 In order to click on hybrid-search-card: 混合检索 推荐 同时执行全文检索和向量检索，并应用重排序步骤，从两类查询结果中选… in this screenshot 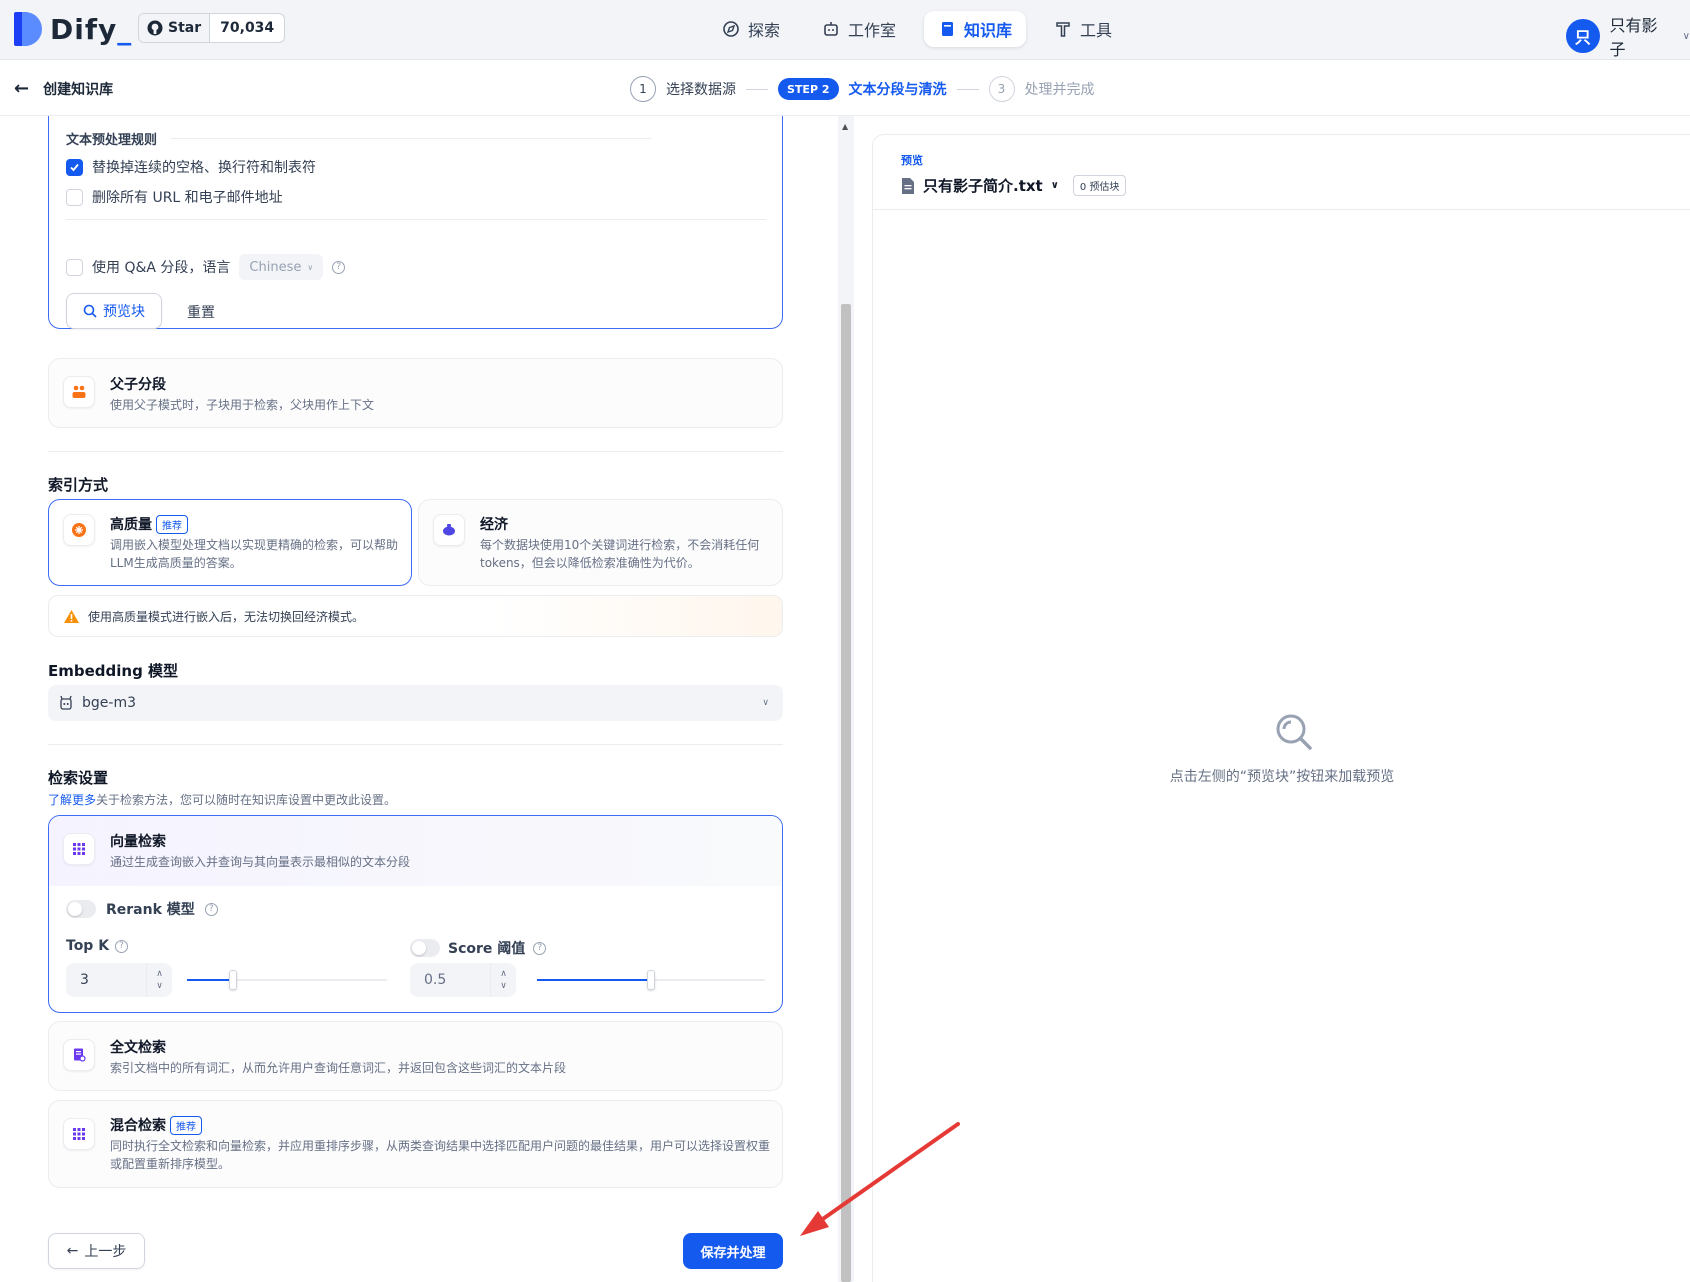, I will do `click(415, 1144)`.